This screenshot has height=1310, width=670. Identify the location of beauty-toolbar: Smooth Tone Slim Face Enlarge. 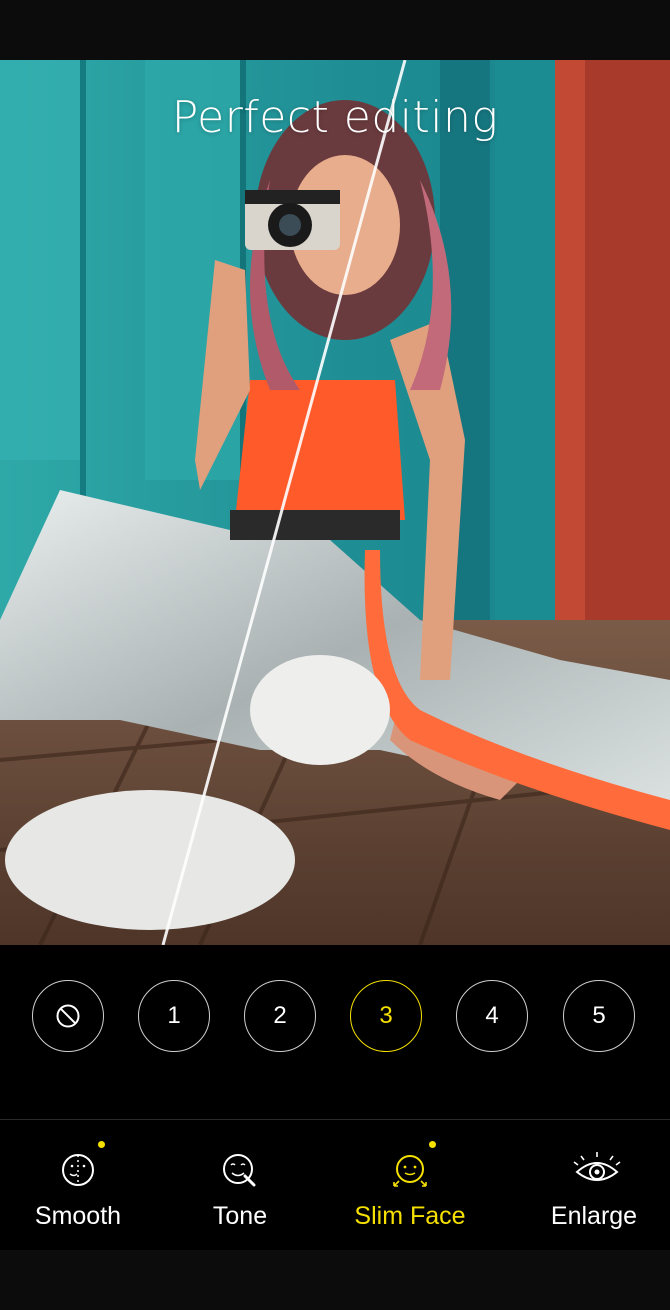
(335, 1185).